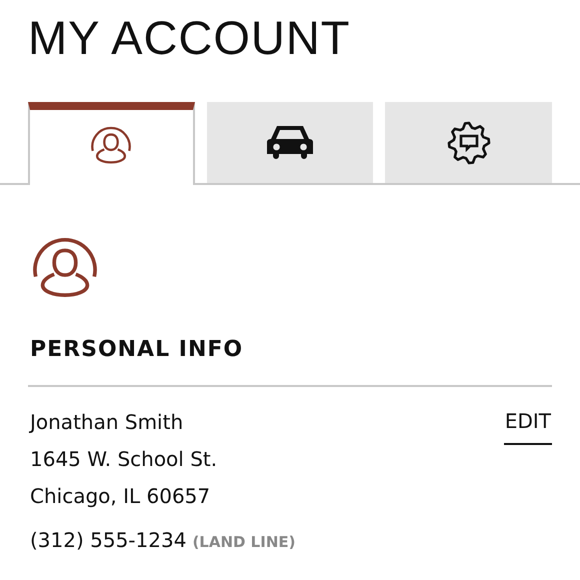 This screenshot has height=580, width=580. I want to click on phone-type: (LAND LINE), so click(244, 542).